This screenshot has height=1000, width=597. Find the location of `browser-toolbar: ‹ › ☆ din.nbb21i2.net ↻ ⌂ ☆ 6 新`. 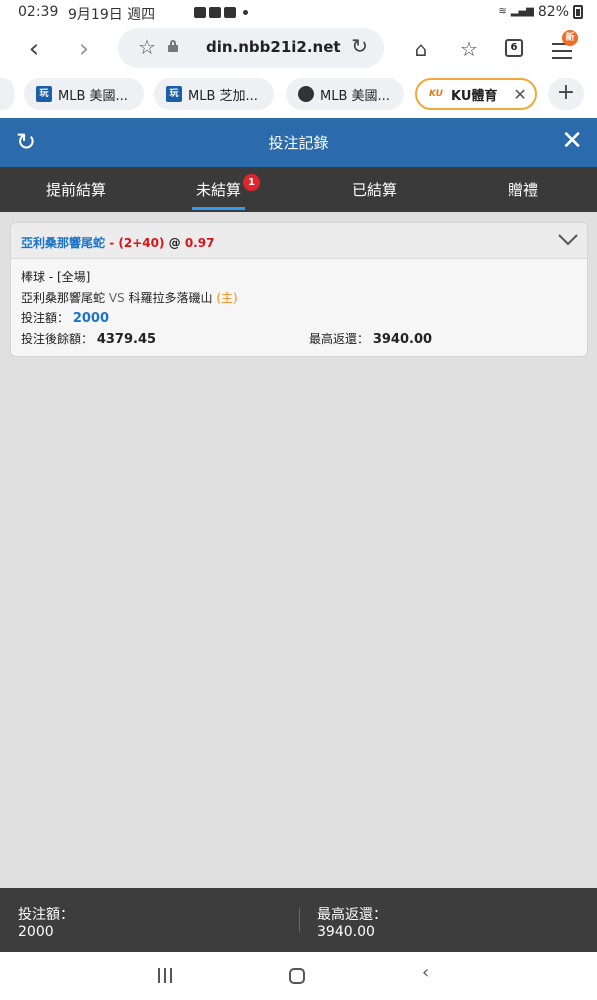

browser-toolbar: ‹ › ☆ din.nbb21i2.net ↻ ⌂ ☆ 6 新 is located at coordinates (298, 50).